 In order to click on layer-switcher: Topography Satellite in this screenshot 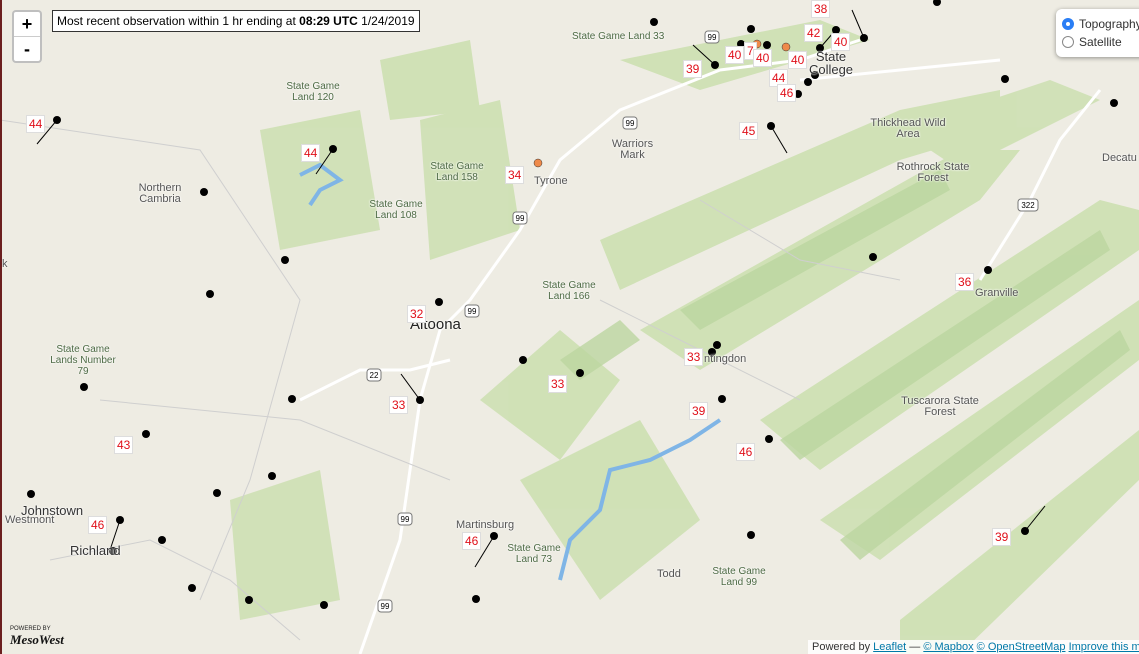, I will do `click(1097, 33)`.